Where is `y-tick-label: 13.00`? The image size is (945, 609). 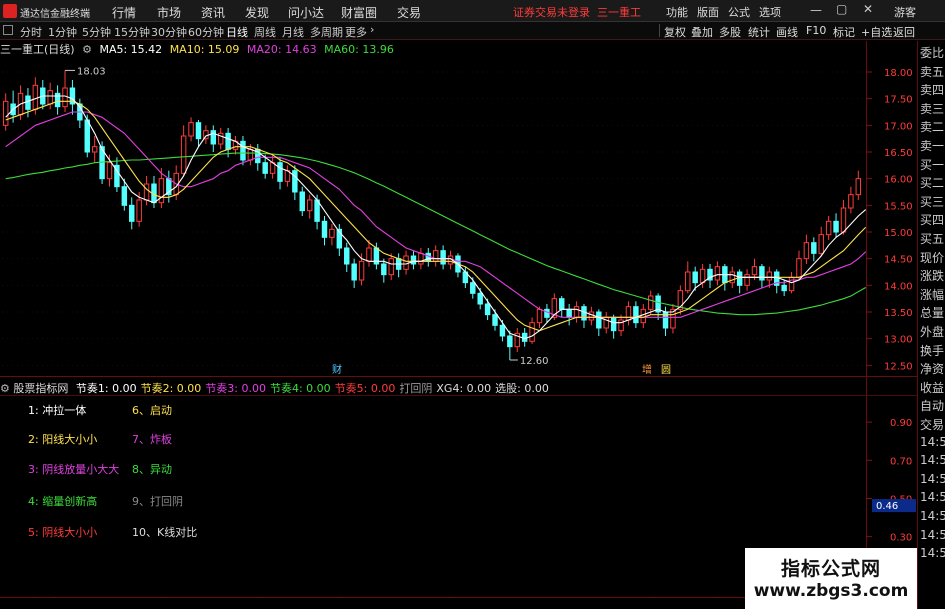 y-tick-label: 13.00 is located at coordinates (898, 340).